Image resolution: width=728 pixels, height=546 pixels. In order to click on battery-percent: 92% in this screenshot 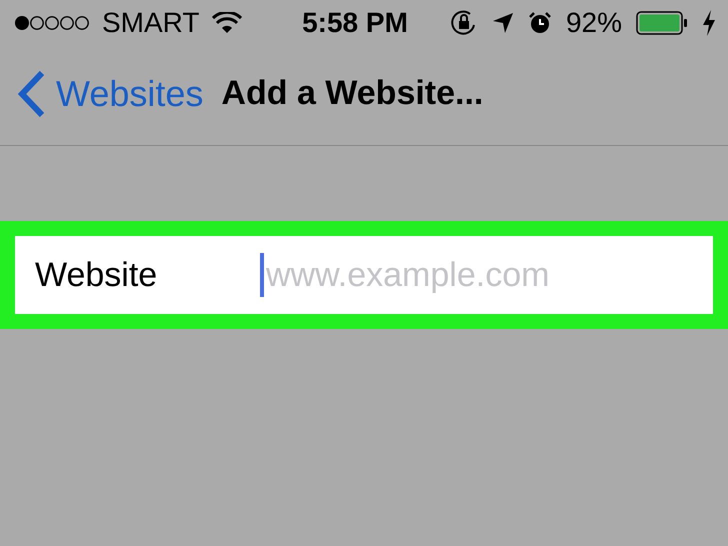, I will do `click(594, 23)`.